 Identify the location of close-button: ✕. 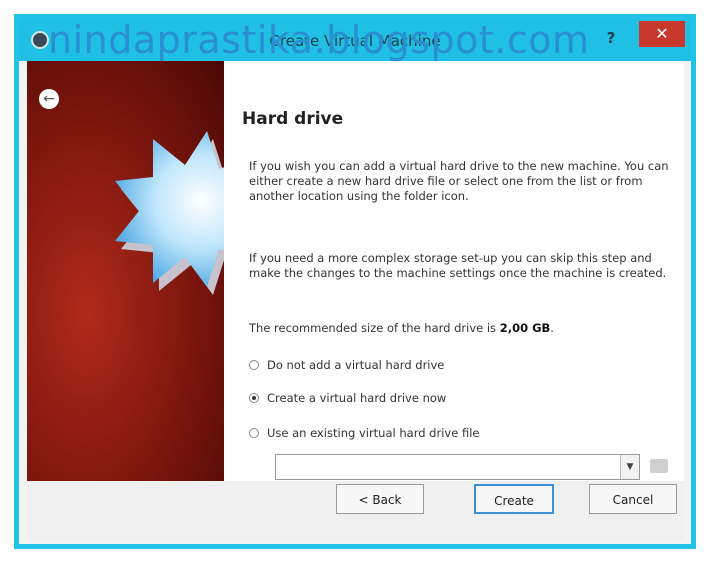
(662, 34).